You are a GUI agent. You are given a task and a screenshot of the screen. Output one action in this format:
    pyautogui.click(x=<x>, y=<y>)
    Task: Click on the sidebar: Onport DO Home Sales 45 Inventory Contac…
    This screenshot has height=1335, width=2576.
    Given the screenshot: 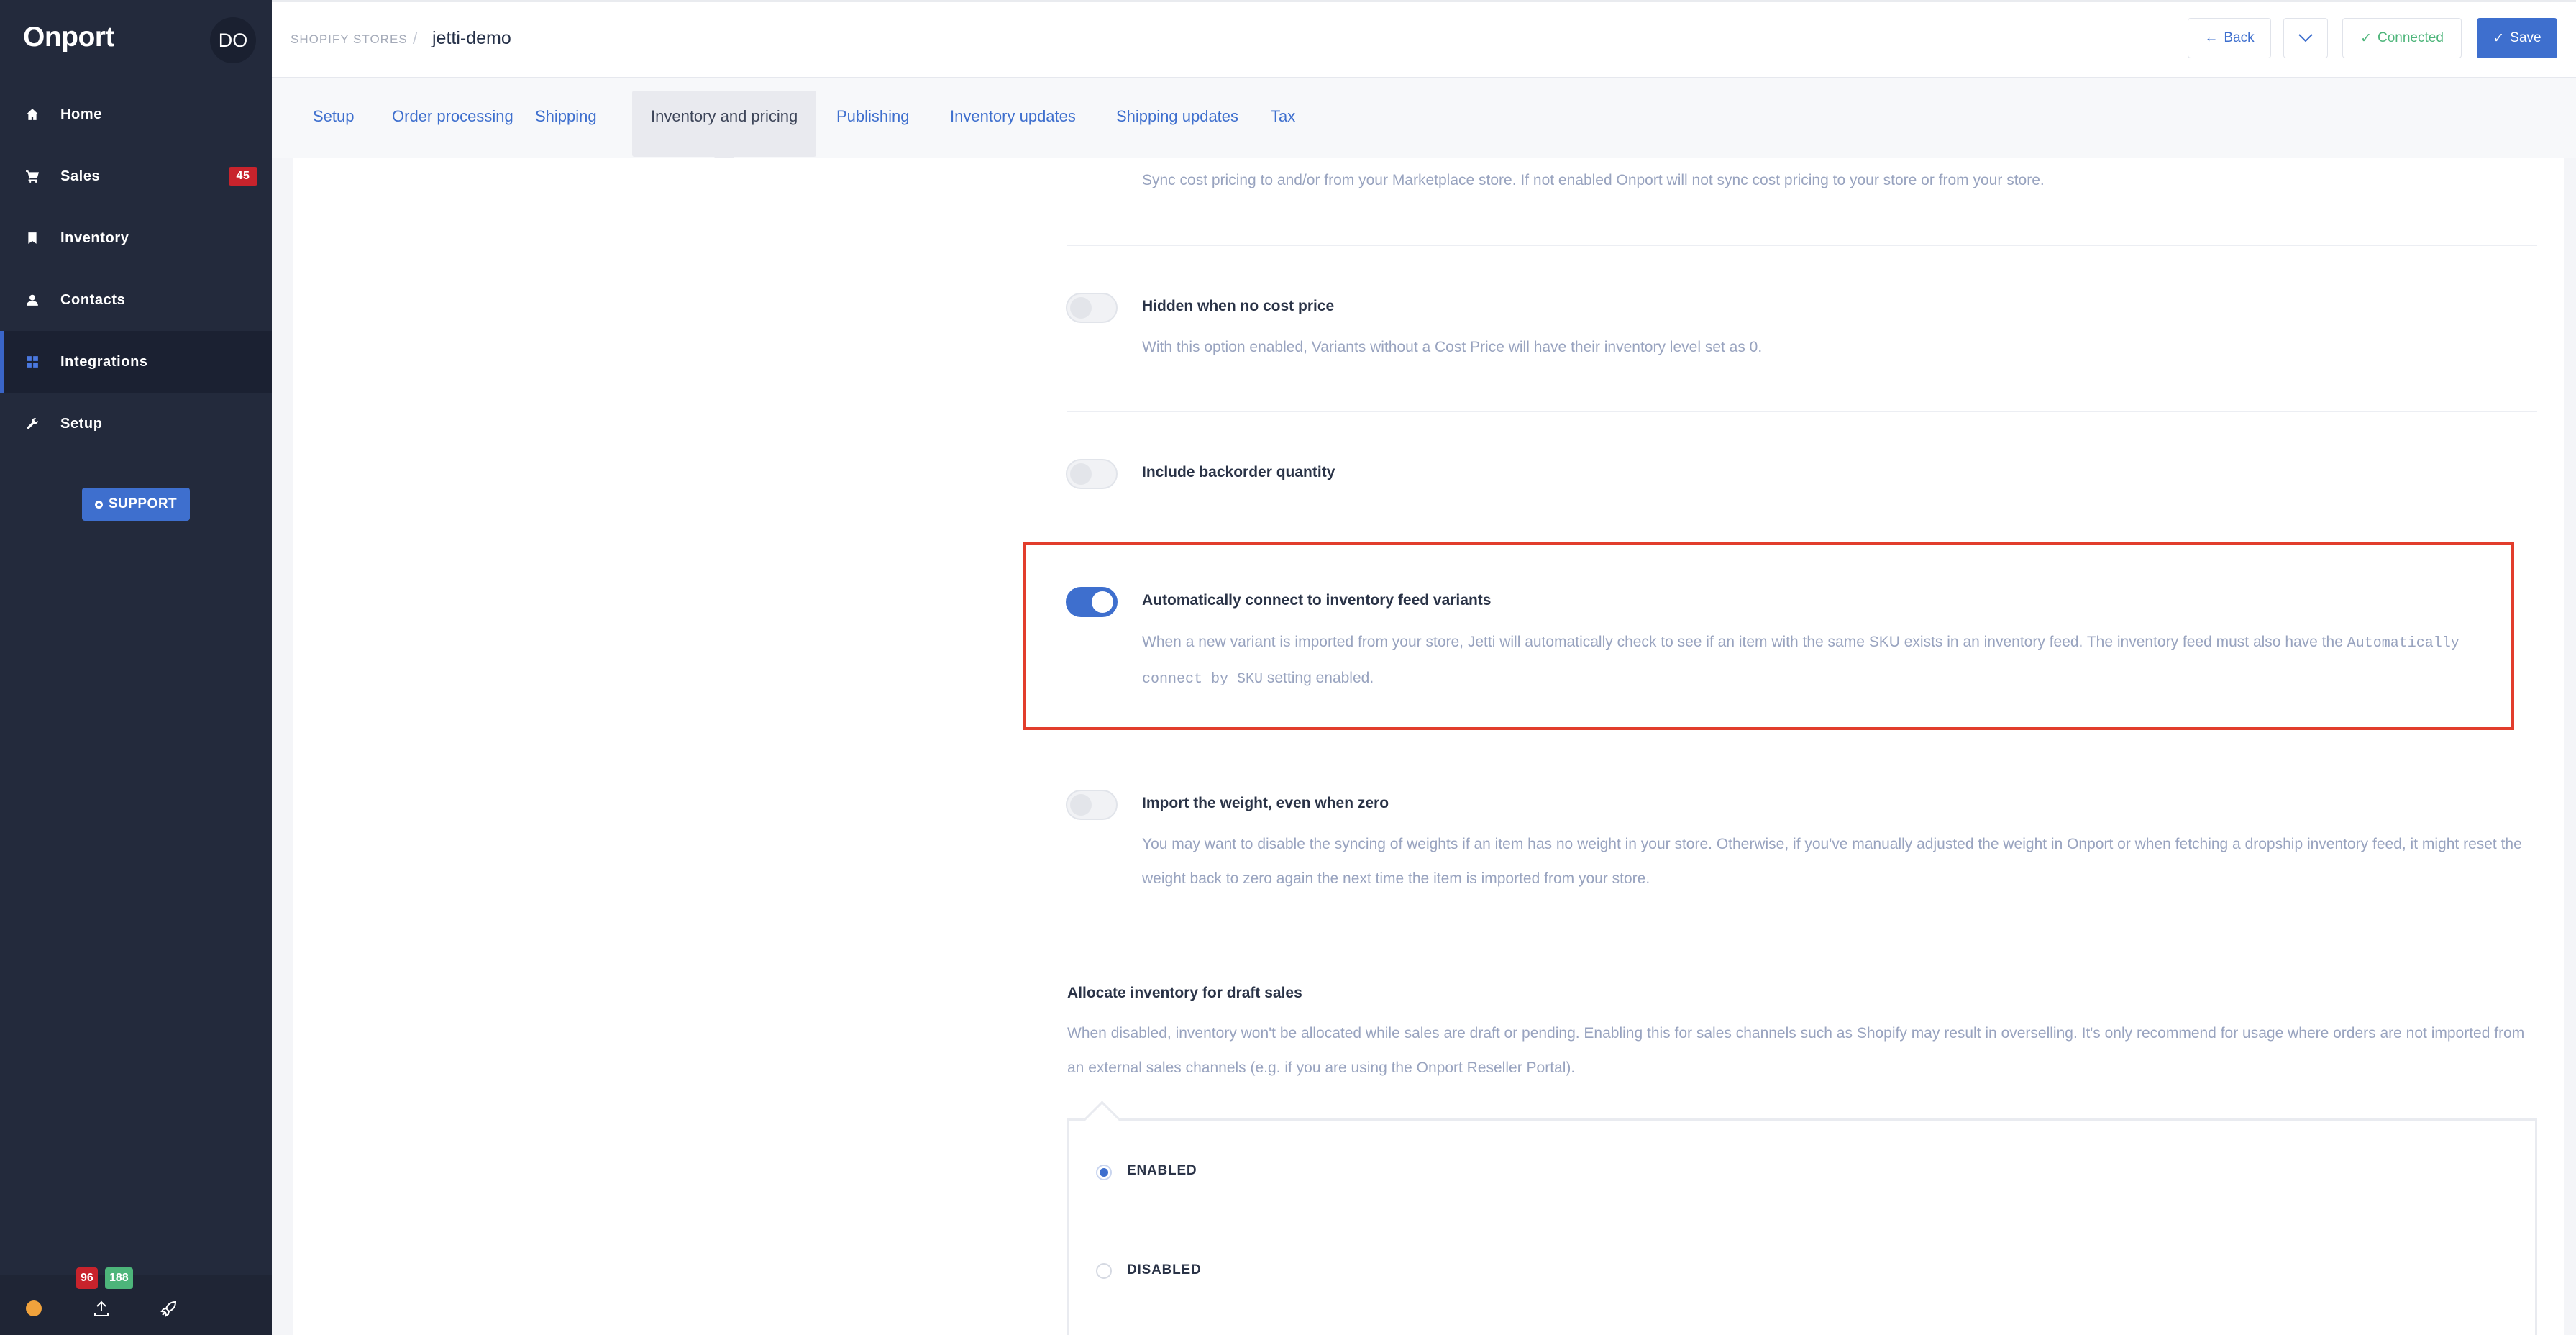 What is the action you would take?
    pyautogui.click(x=136, y=667)
    